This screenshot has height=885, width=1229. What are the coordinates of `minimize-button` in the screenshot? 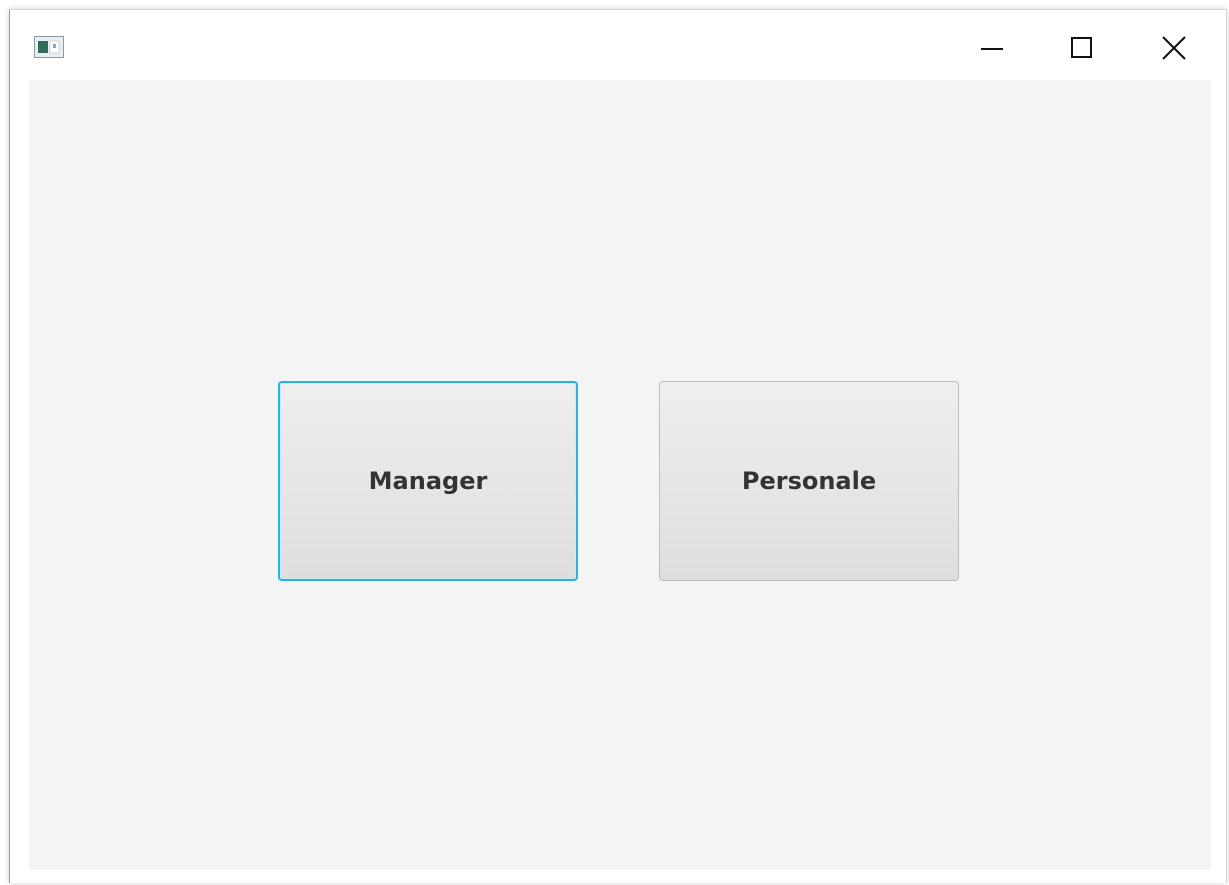 It's located at (992, 48).